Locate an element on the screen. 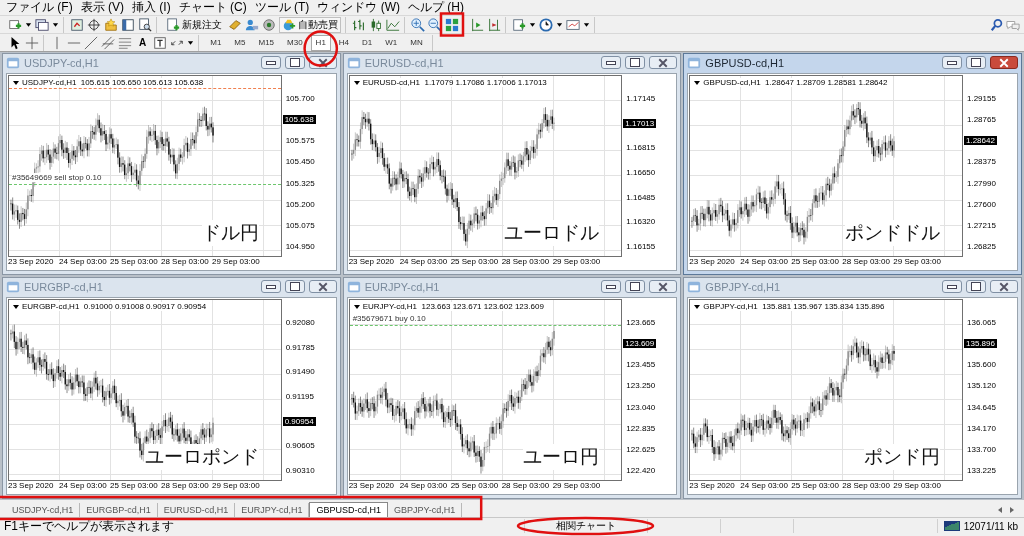 The image size is (1024, 536). timeframe-button: H4 is located at coordinates (344, 42).